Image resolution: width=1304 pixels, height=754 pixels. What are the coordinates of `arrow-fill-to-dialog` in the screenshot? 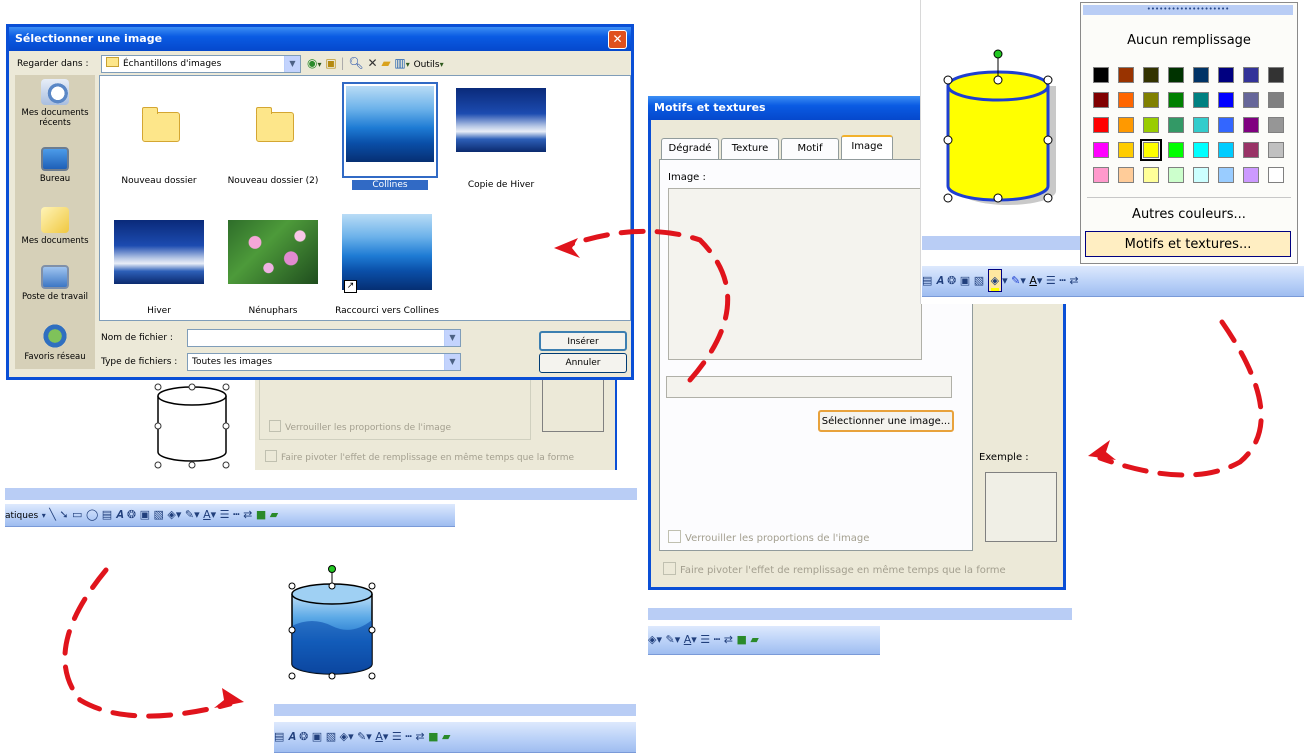 It's located at (1180, 398).